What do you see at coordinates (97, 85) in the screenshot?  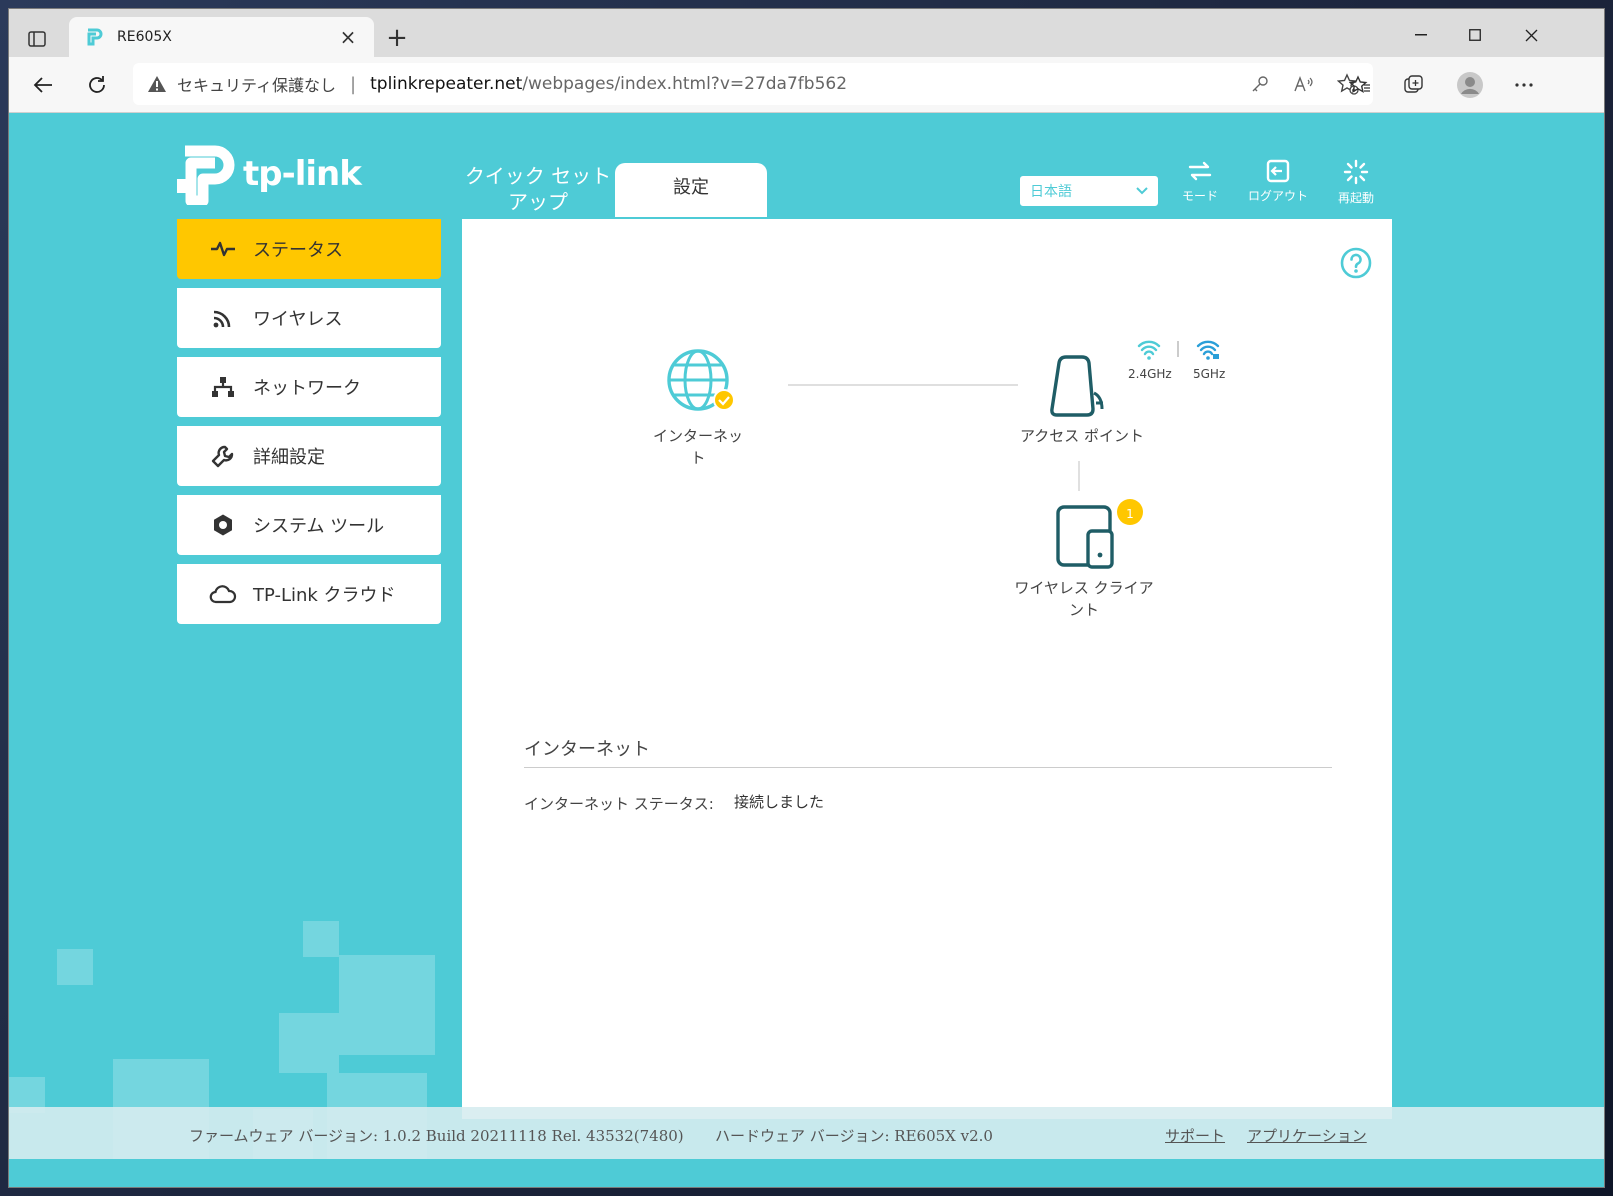 I see `reload-icon` at bounding box center [97, 85].